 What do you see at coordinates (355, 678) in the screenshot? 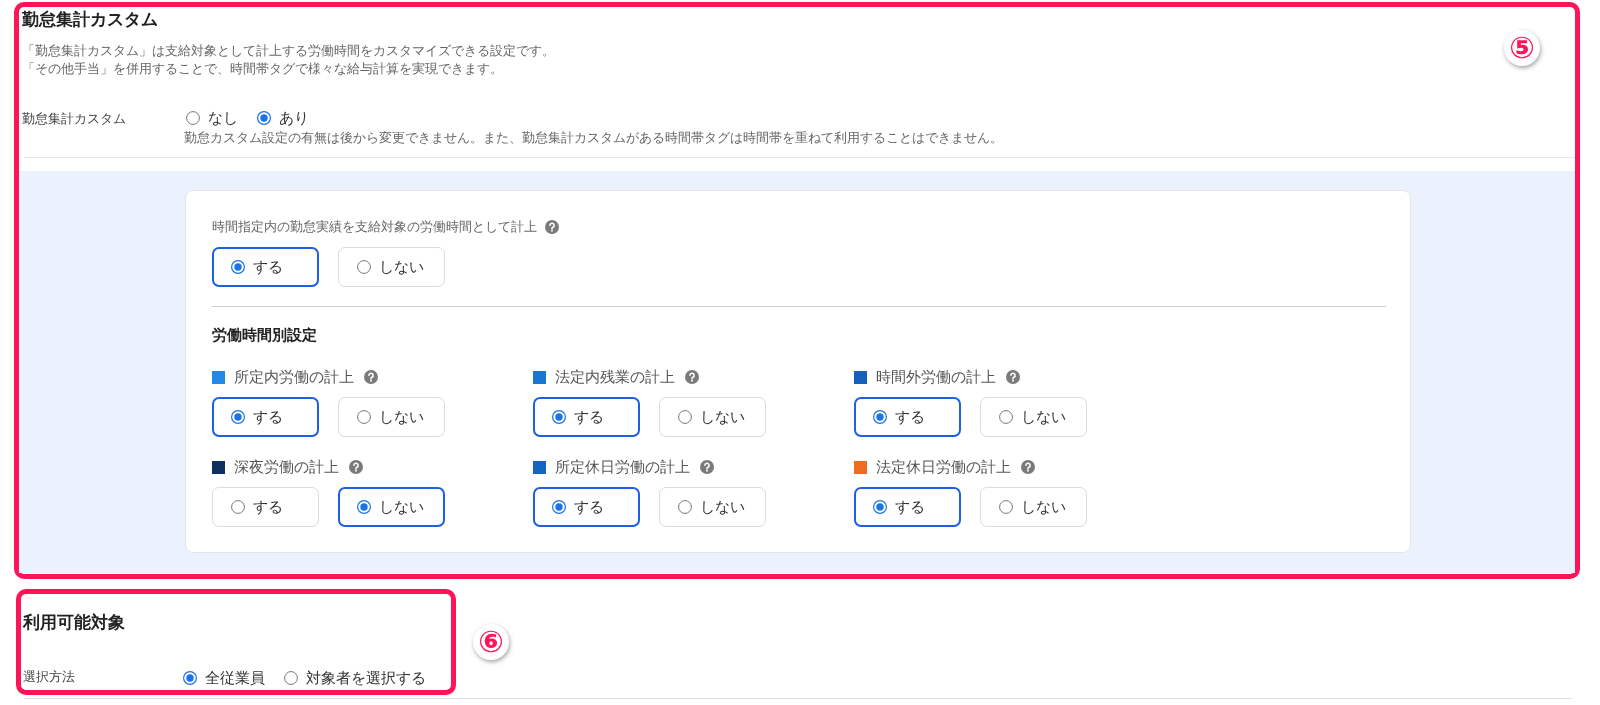
I see `radio-option: 対象者を選択する` at bounding box center [355, 678].